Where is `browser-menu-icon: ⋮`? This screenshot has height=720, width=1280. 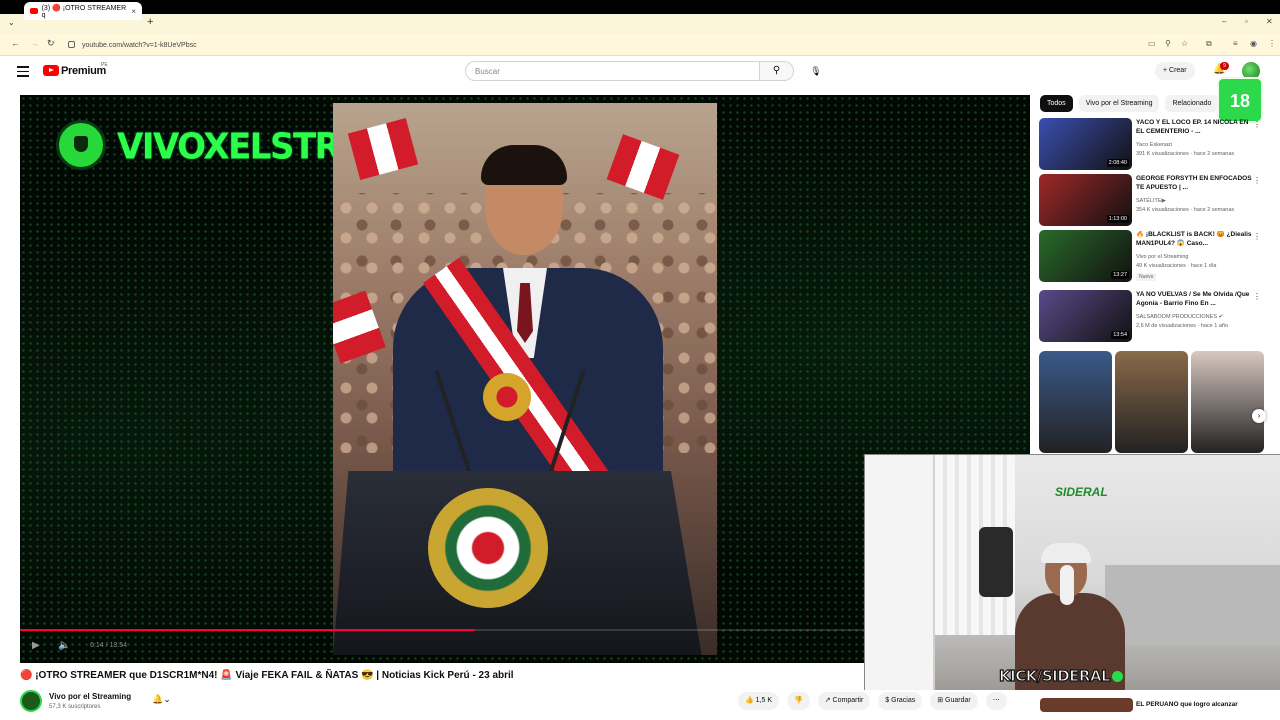
browser-menu-icon: ⋮ is located at coordinates (1272, 43).